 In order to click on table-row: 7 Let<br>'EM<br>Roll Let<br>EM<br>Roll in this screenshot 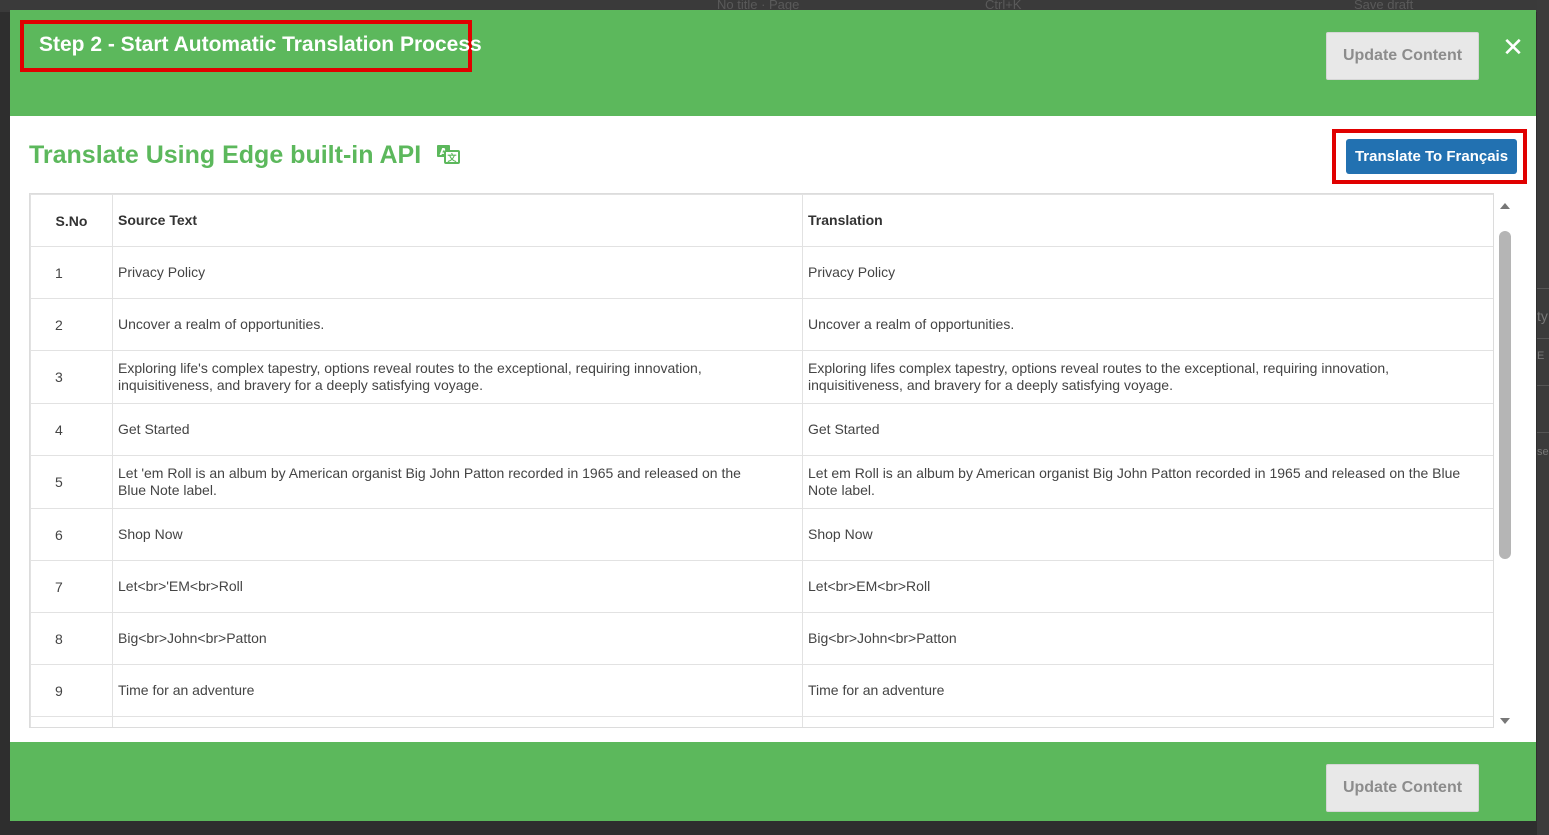, I will do `click(761, 586)`.